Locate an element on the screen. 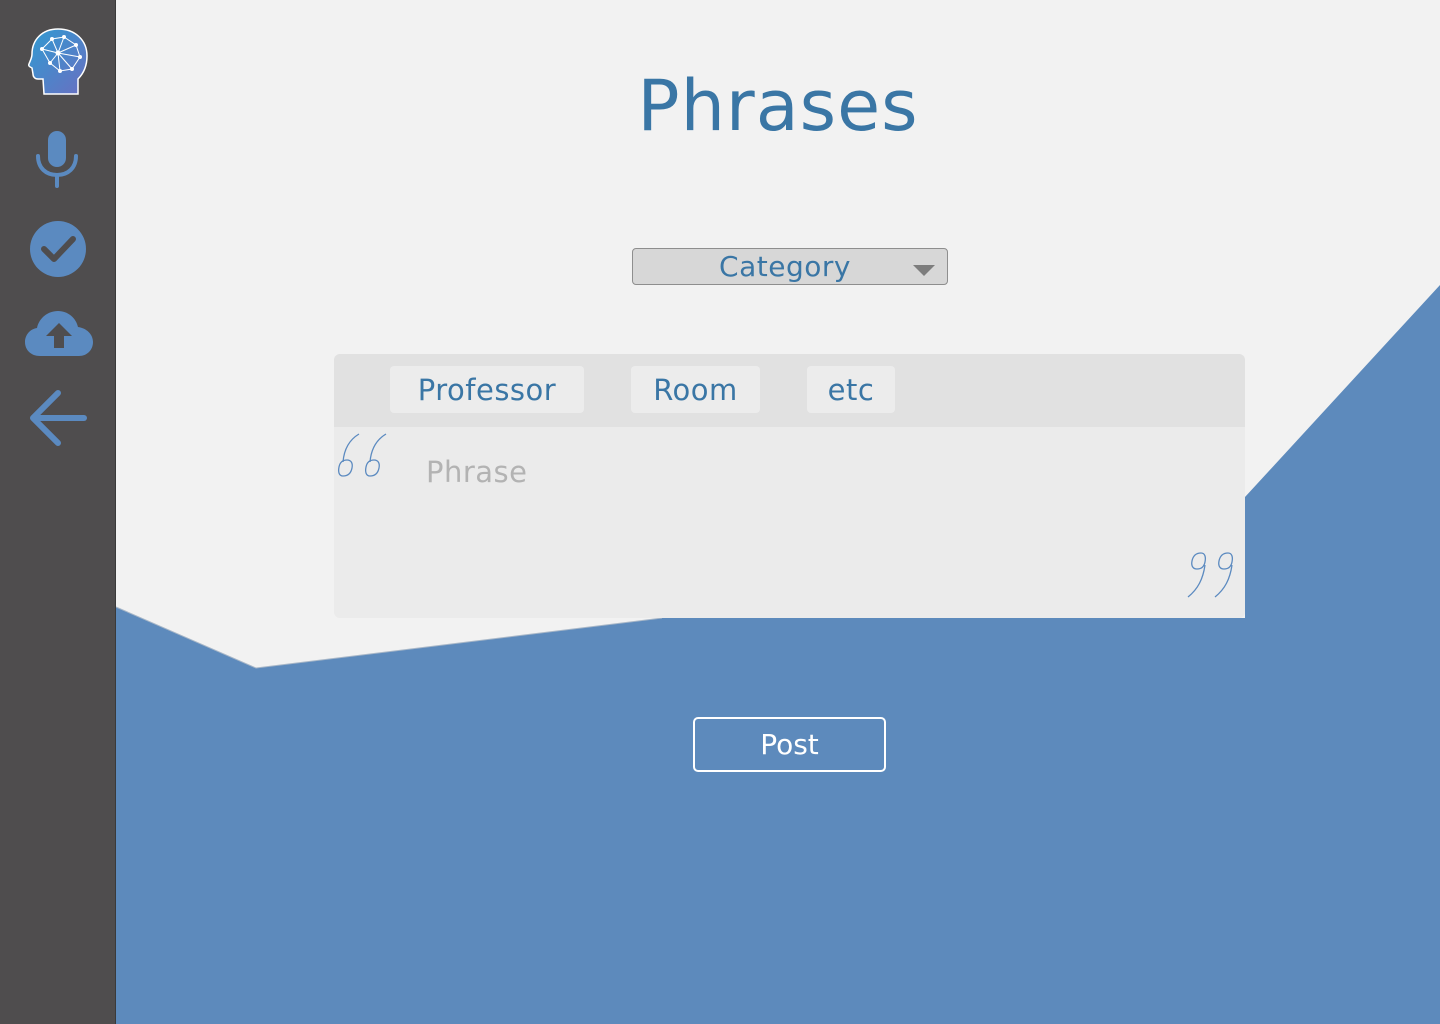 The width and height of the screenshot is (1440, 1024). sidebar is located at coordinates (58, 512).